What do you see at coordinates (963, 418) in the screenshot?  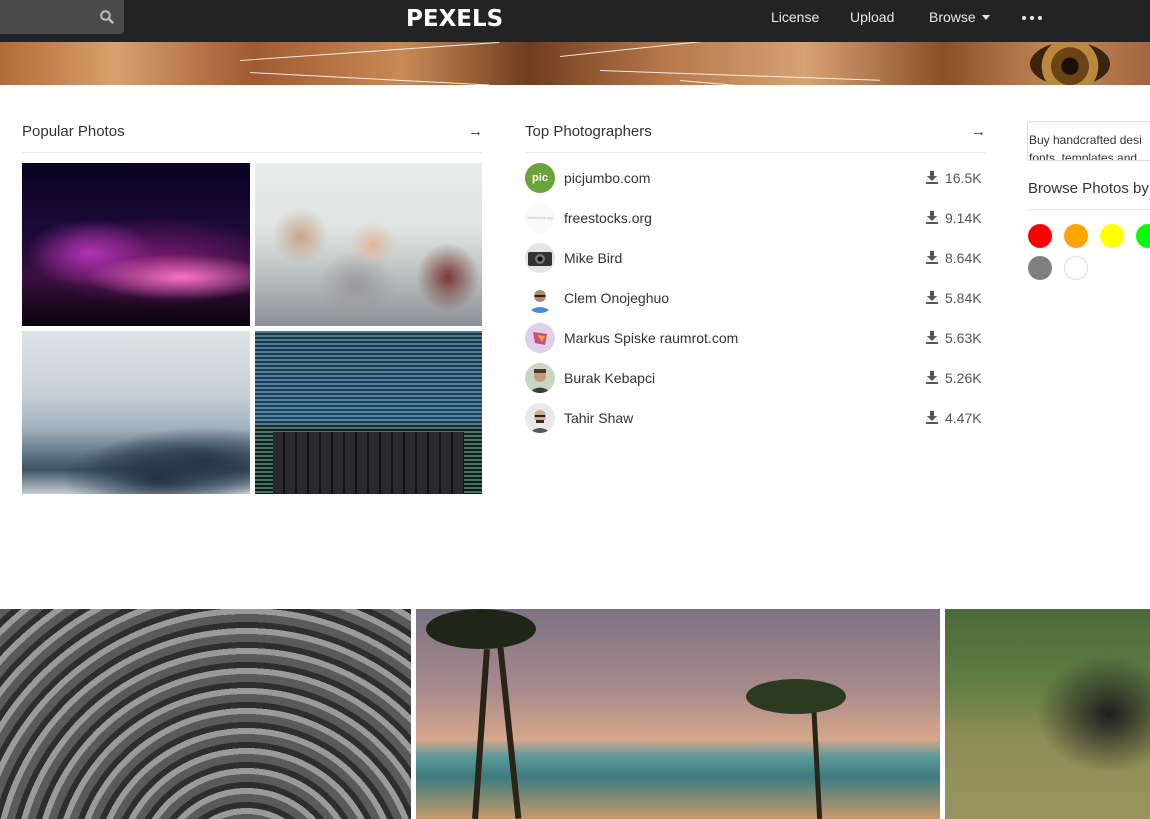 I see `download-count: 4.47K` at bounding box center [963, 418].